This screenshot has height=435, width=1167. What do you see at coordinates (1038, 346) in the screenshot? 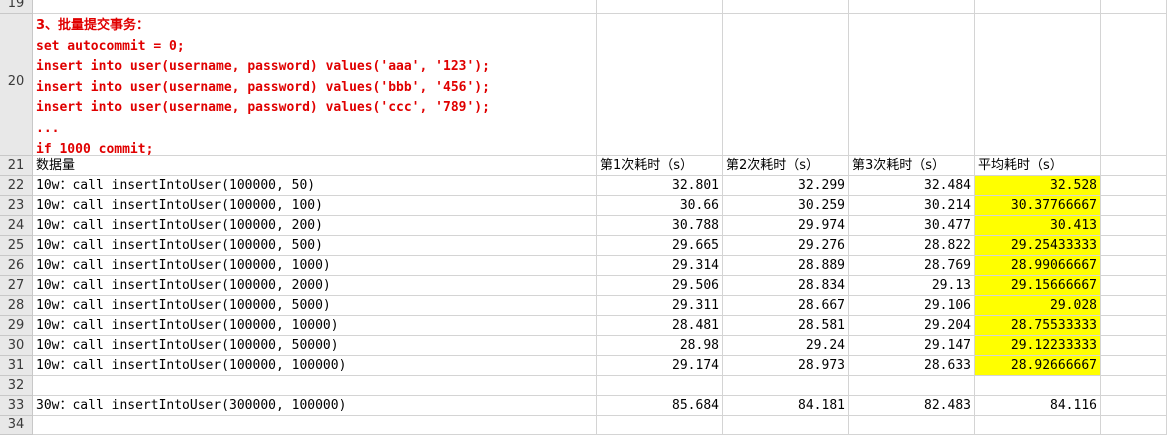
I see `average-cell: 29.12233333` at bounding box center [1038, 346].